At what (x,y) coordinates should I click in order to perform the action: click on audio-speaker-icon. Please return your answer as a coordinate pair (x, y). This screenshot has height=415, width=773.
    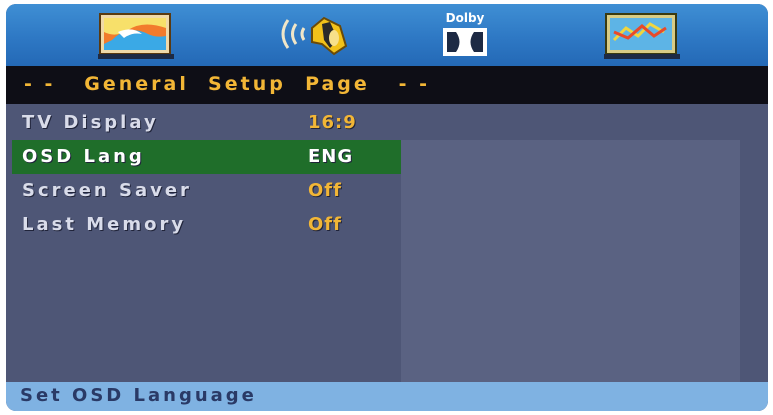
    Looking at the image, I should click on (309, 35).